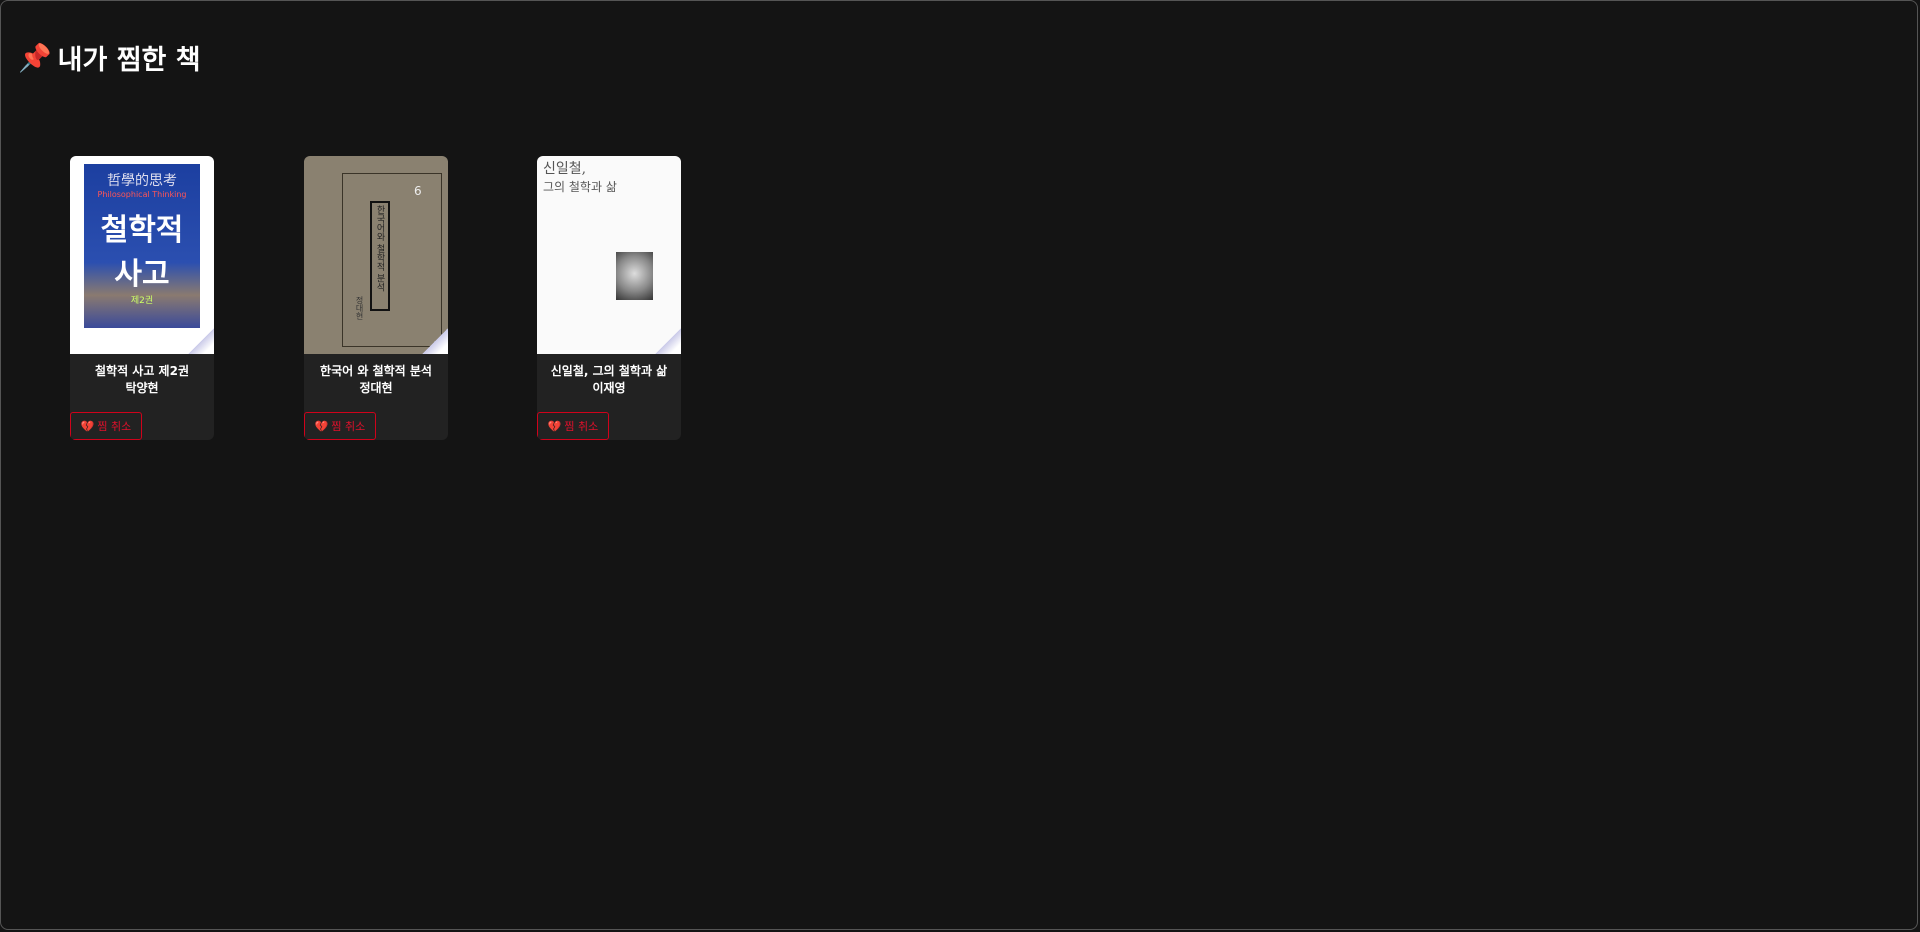 The image size is (1920, 932). Describe the element at coordinates (109, 59) in the screenshot. I see `page-title: 📌 내가 찜한 책` at that location.